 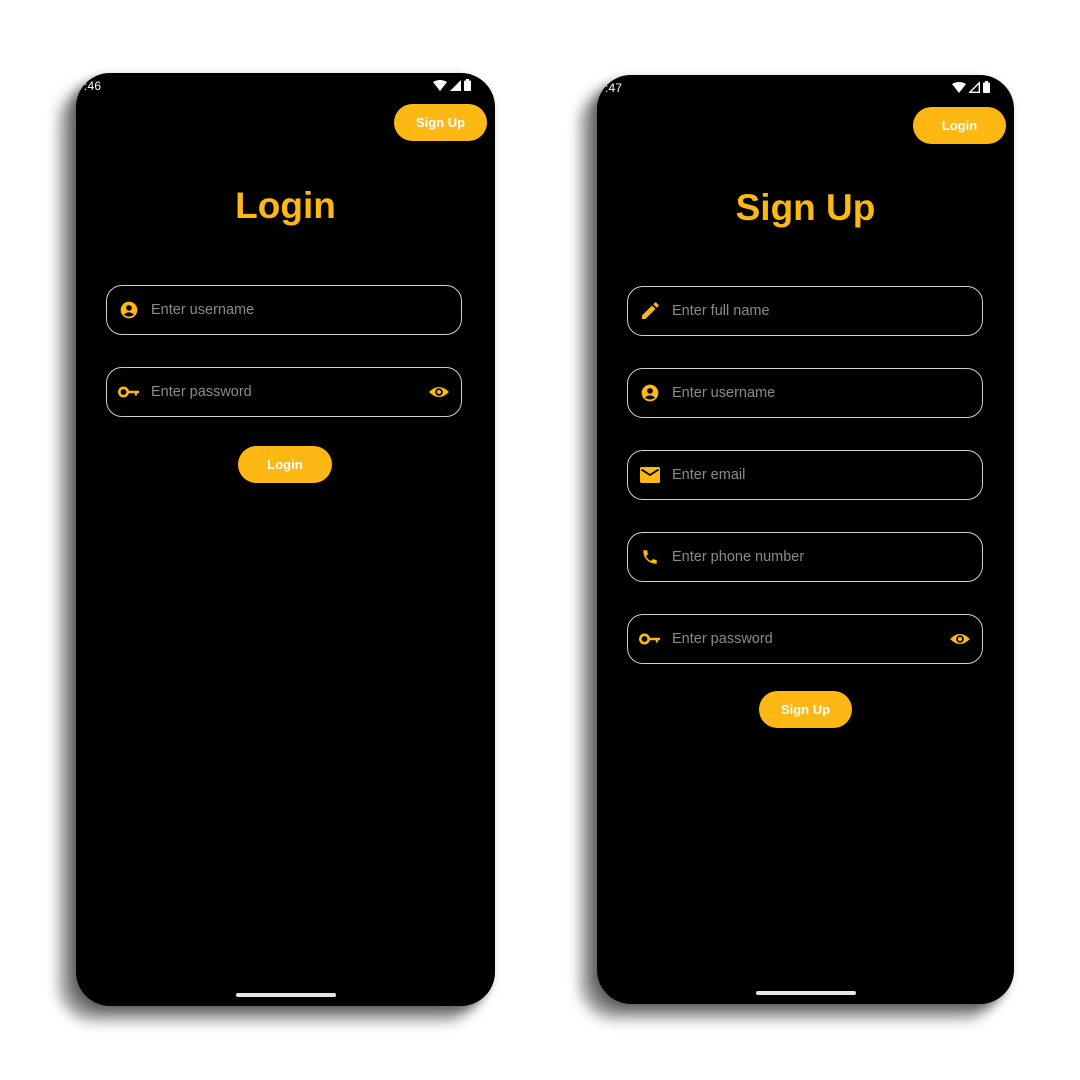 What do you see at coordinates (285, 205) in the screenshot?
I see `page-title: Login` at bounding box center [285, 205].